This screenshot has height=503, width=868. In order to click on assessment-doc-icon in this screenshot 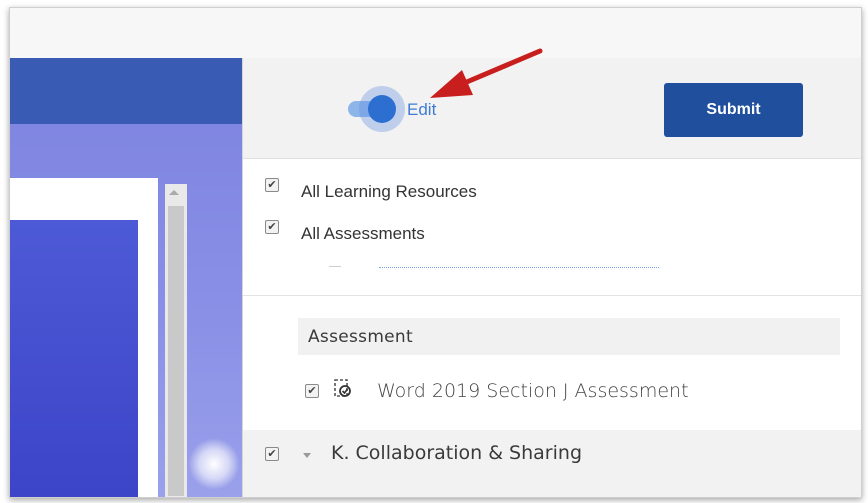, I will do `click(342, 388)`.